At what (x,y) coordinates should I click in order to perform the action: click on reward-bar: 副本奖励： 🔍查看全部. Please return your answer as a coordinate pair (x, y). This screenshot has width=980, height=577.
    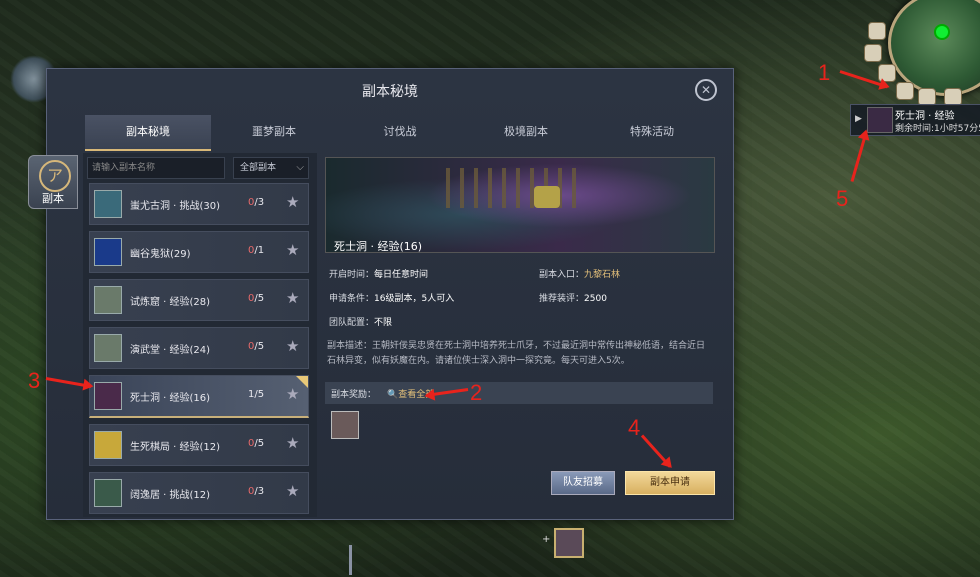
    Looking at the image, I should click on (519, 393).